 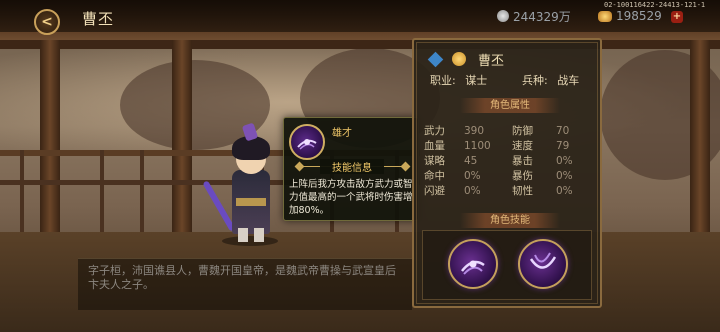 I want to click on troop-label: 兵种:, so click(x=535, y=80).